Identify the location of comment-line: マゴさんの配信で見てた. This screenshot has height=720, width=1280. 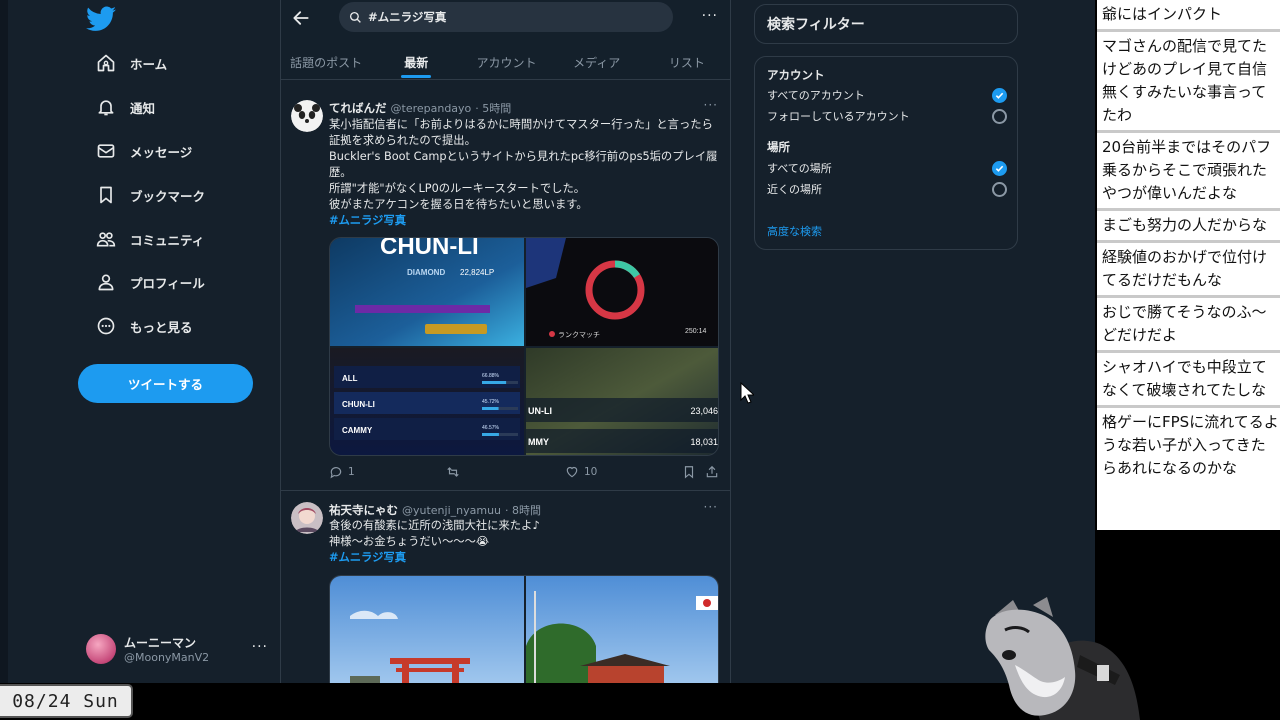
(1185, 46).